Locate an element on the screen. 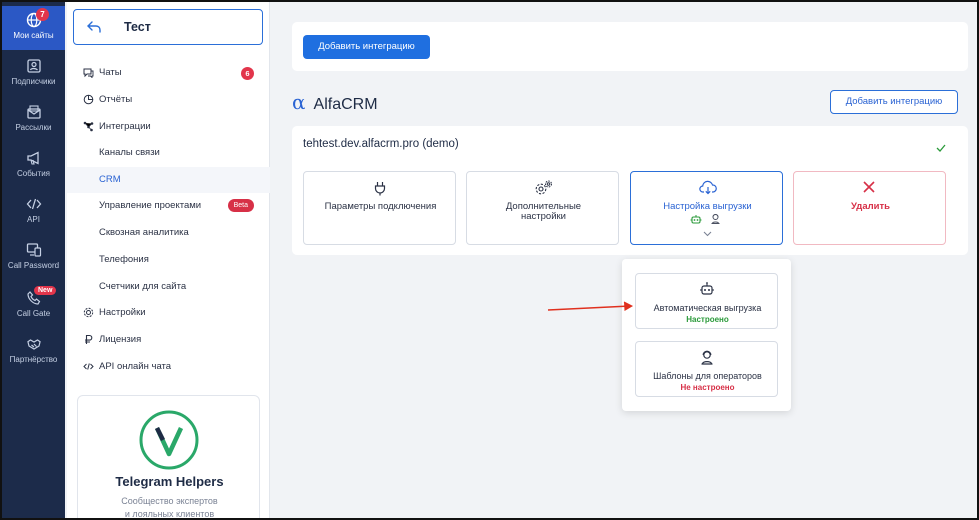 The height and width of the screenshot is (520, 979). connection-params-tile: Параметры подключения is located at coordinates (379, 208).